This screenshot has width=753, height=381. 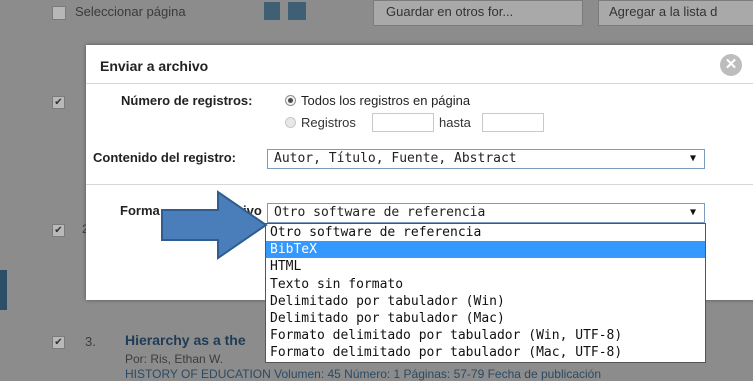 What do you see at coordinates (485, 250) in the screenshot?
I see `format-option-selected: BibTeX` at bounding box center [485, 250].